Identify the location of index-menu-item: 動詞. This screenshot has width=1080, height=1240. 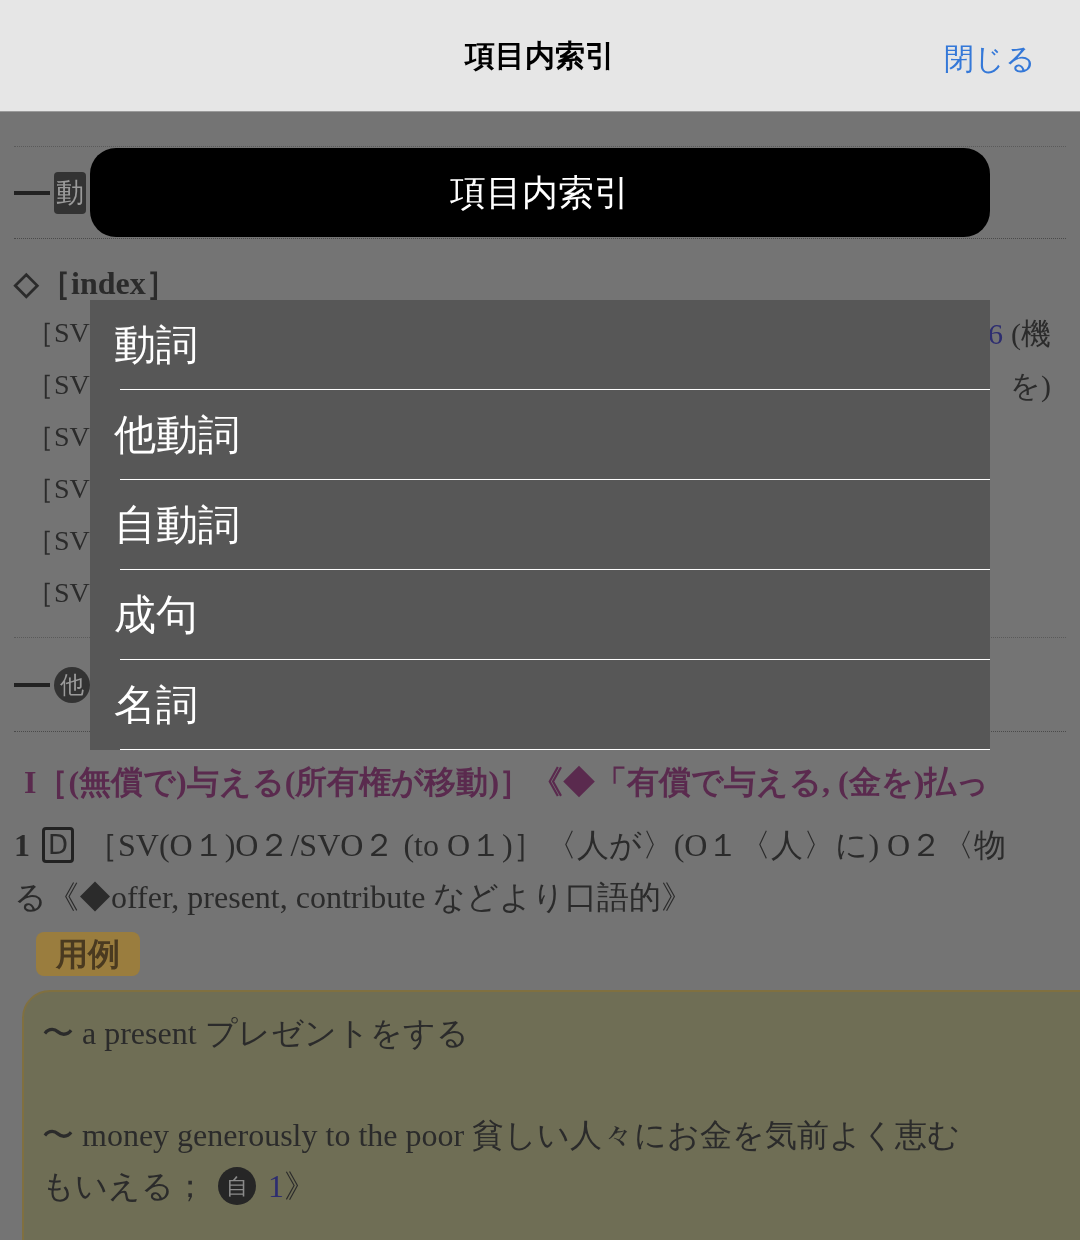
(540, 344).